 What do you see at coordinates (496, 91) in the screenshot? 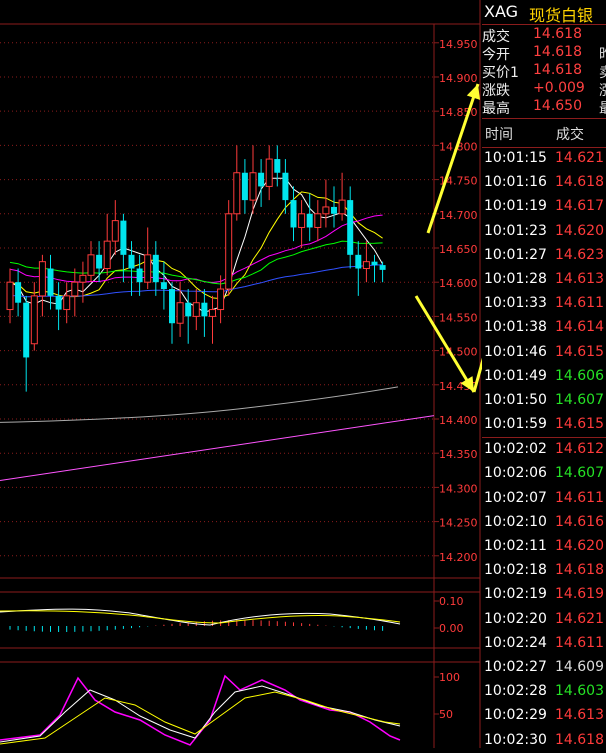
I see `quote-label: 涨跌` at bounding box center [496, 91].